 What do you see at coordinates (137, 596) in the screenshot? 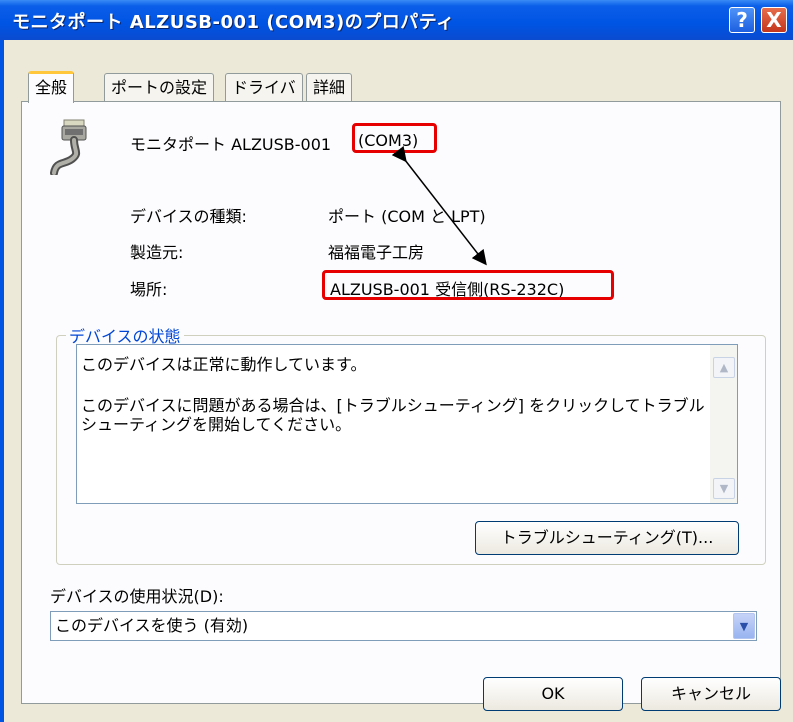
I see `device-usage-label: デバイスの使用状況(D):` at bounding box center [137, 596].